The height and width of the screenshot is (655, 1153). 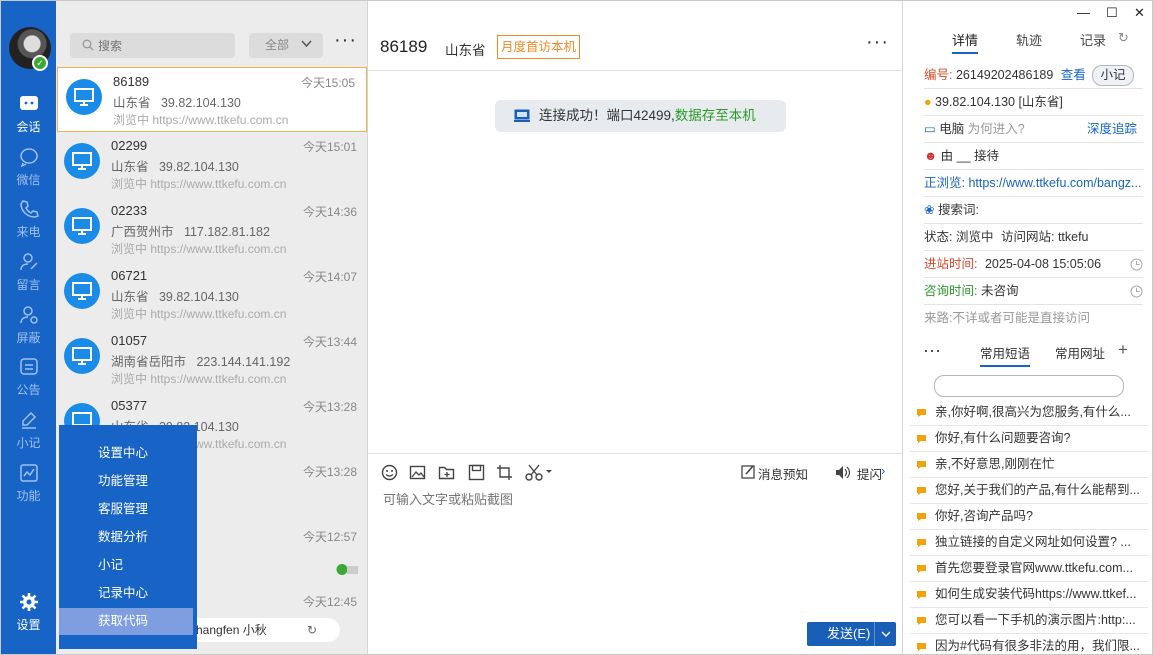 I want to click on folder-icon, so click(x=446, y=472).